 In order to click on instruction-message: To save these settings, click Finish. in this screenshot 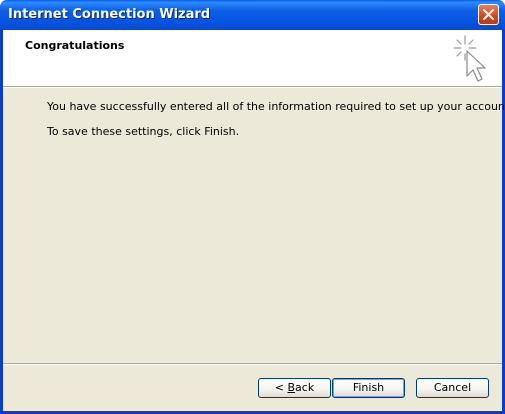, I will do `click(143, 131)`.